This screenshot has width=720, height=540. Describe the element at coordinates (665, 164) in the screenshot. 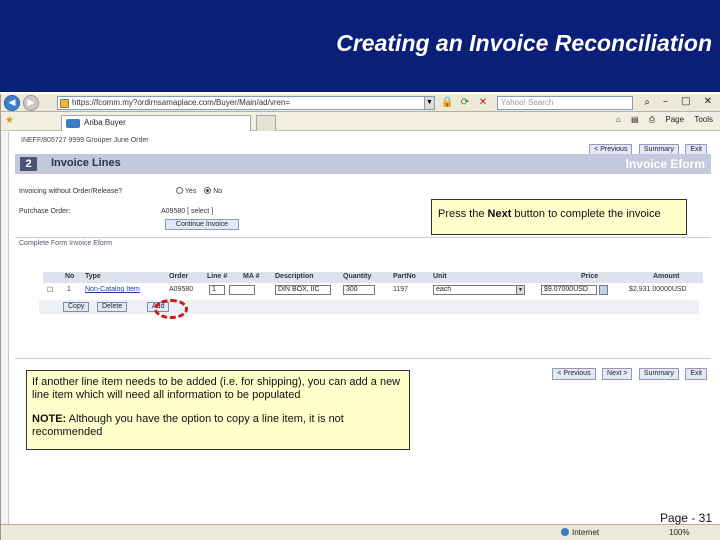

I see `eform-title: Invoice Eform` at that location.